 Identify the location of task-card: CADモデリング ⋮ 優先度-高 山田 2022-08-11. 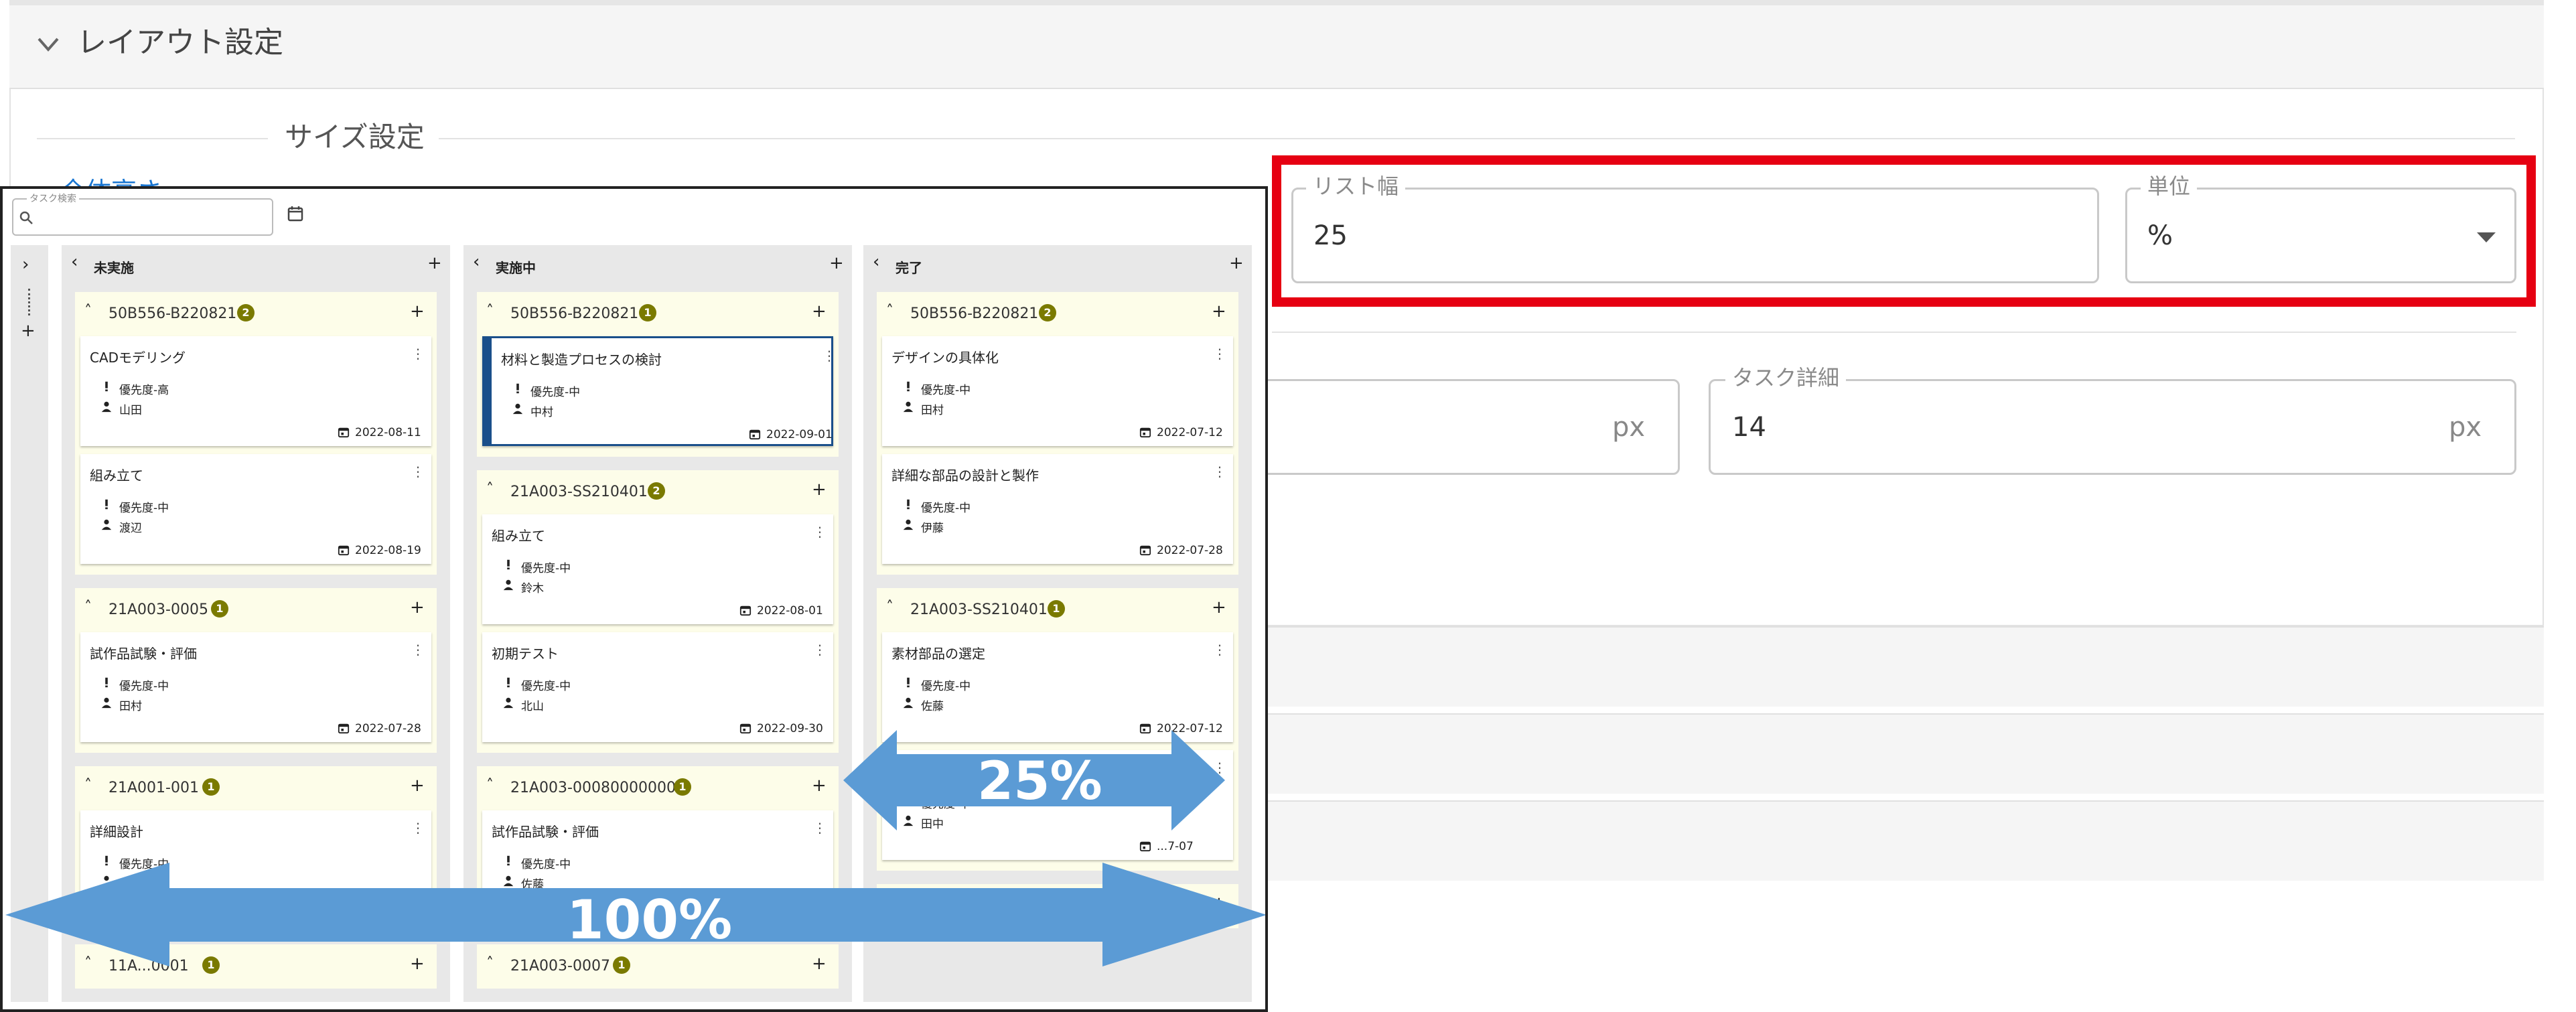
(255, 391).